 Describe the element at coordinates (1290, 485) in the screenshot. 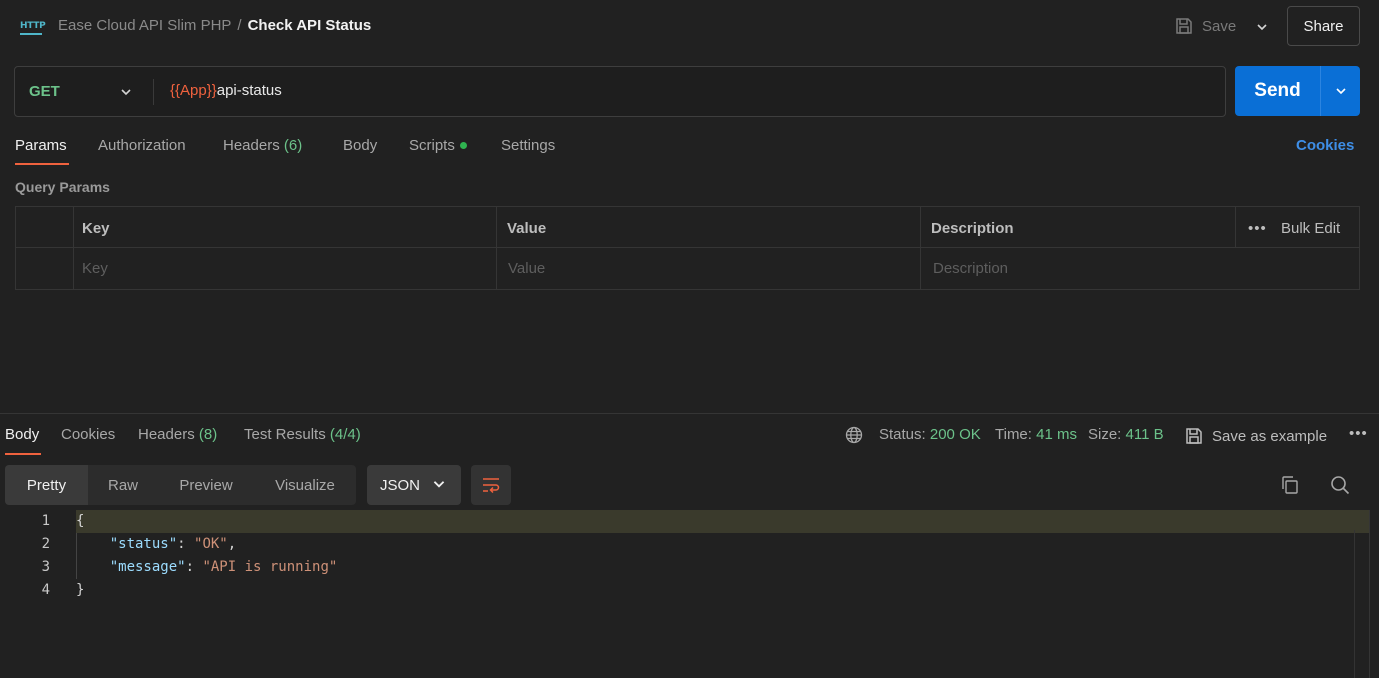

I see `copy-icon` at that location.